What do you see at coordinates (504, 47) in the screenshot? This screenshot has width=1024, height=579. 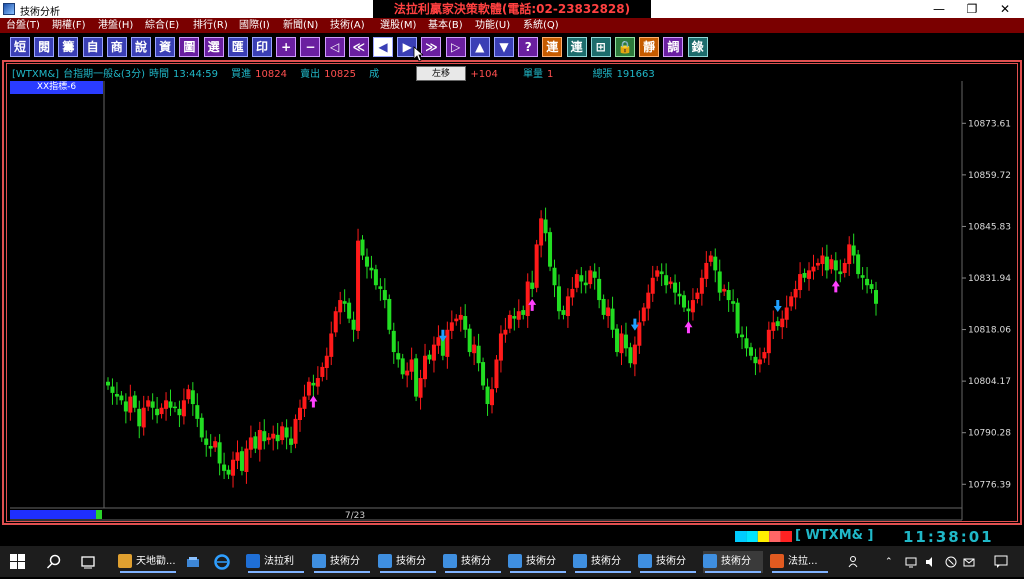 I see `toolbar-button-20: ▼` at bounding box center [504, 47].